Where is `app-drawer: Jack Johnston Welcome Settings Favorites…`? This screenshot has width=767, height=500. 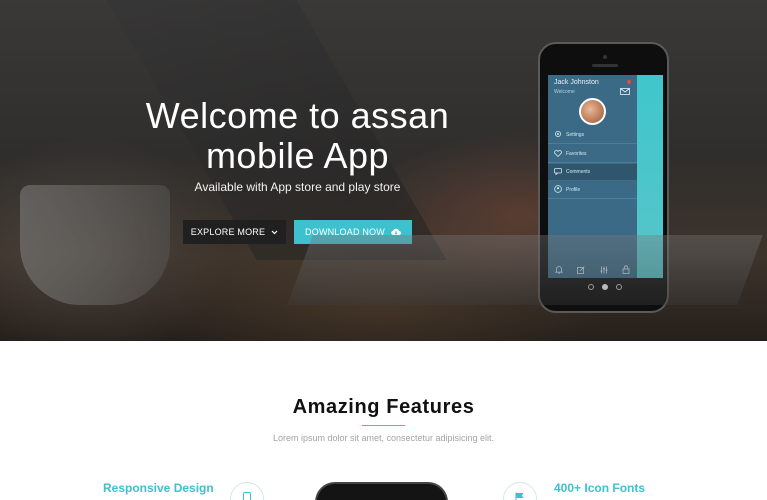
app-drawer: Jack Johnston Welcome Settings Favorites… is located at coordinates (592, 176).